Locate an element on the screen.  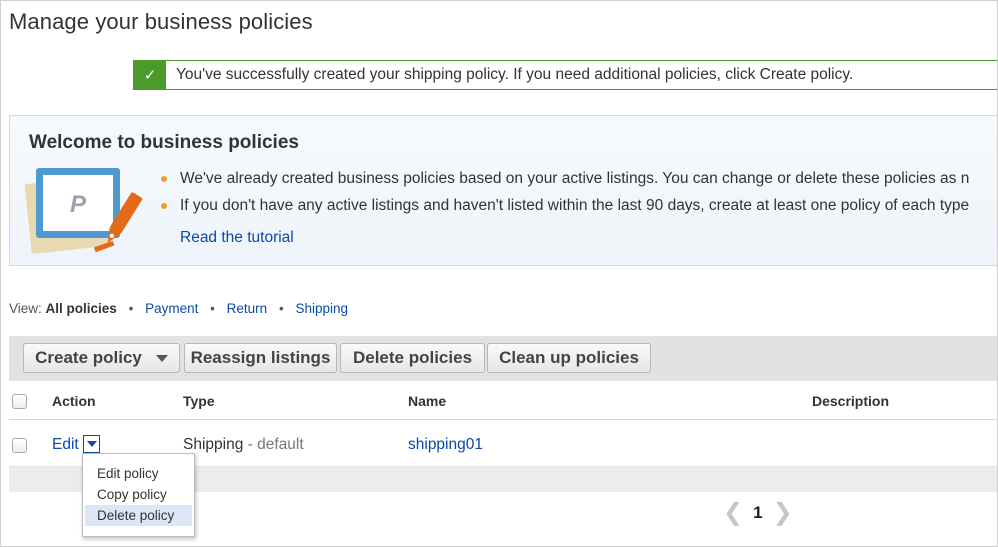
policy-type: Shipping - default is located at coordinates (243, 445).